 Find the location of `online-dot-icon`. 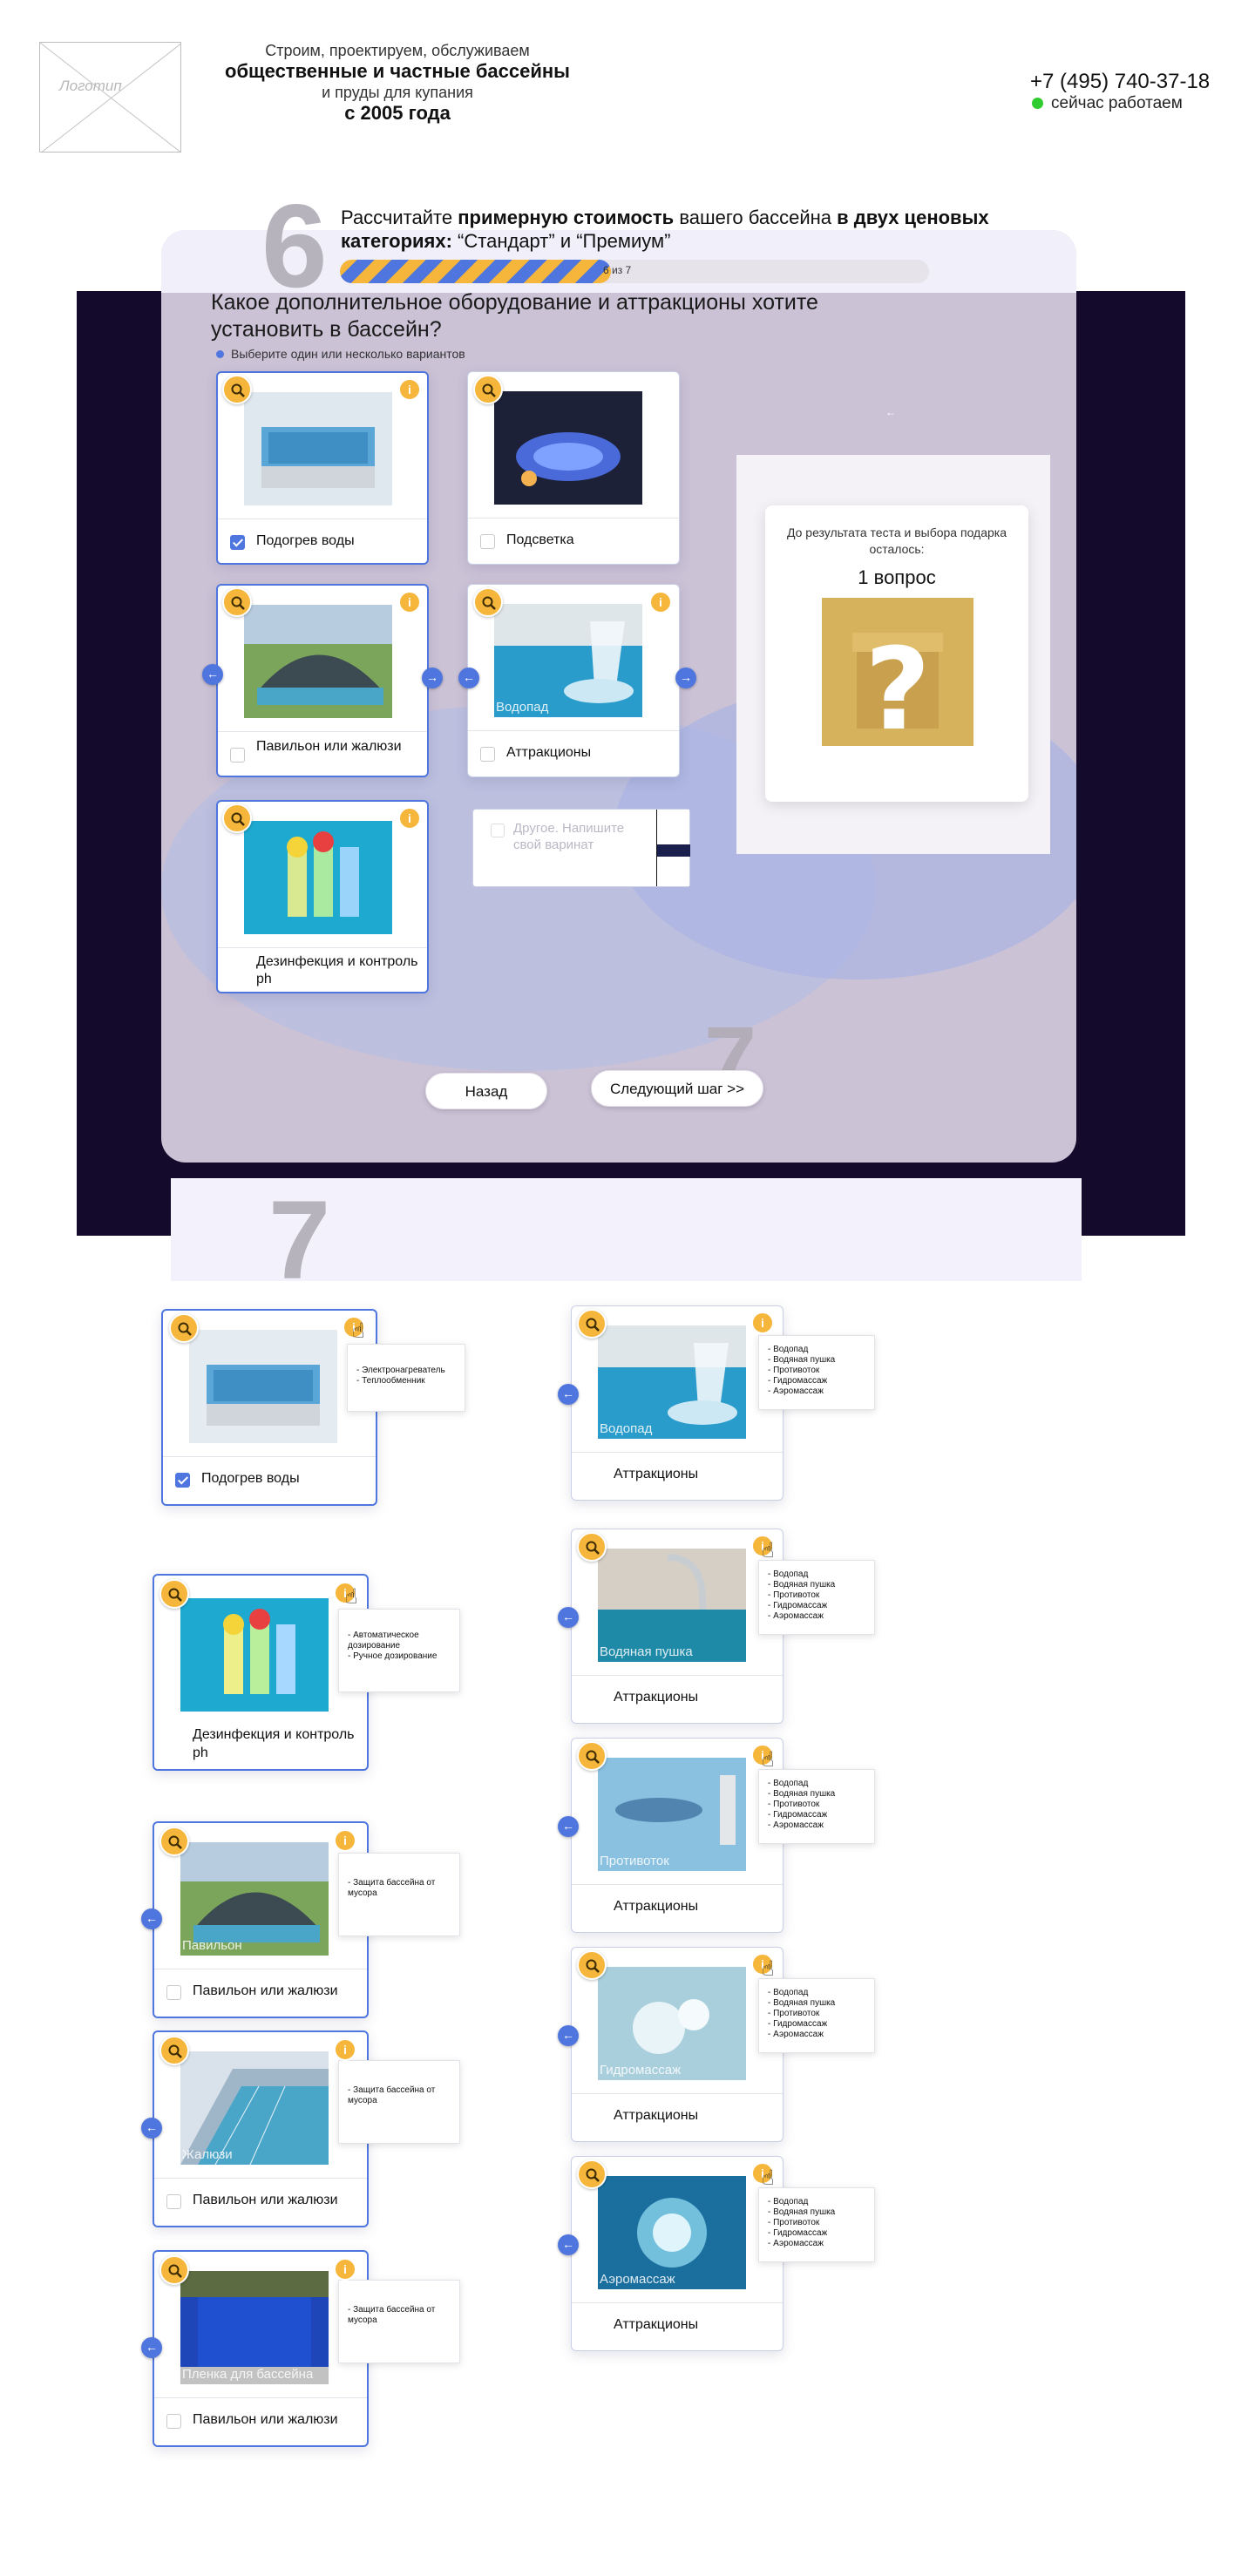

online-dot-icon is located at coordinates (1038, 104).